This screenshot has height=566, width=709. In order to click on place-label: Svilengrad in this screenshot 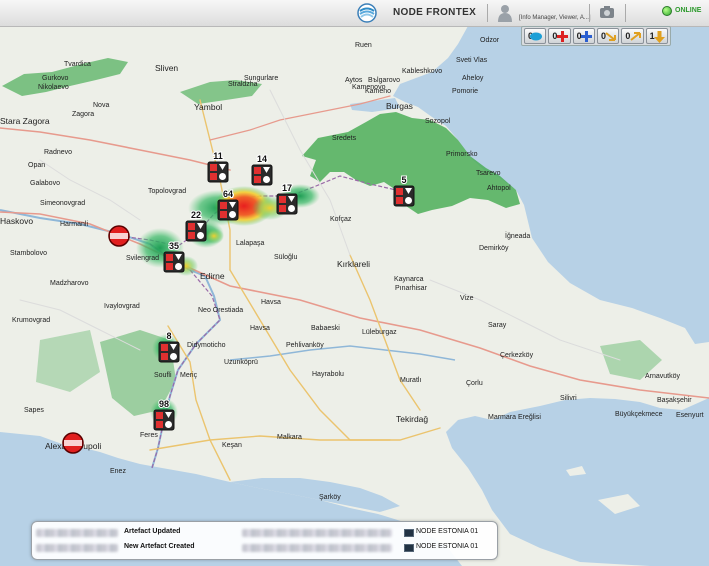, I will do `click(142, 258)`.